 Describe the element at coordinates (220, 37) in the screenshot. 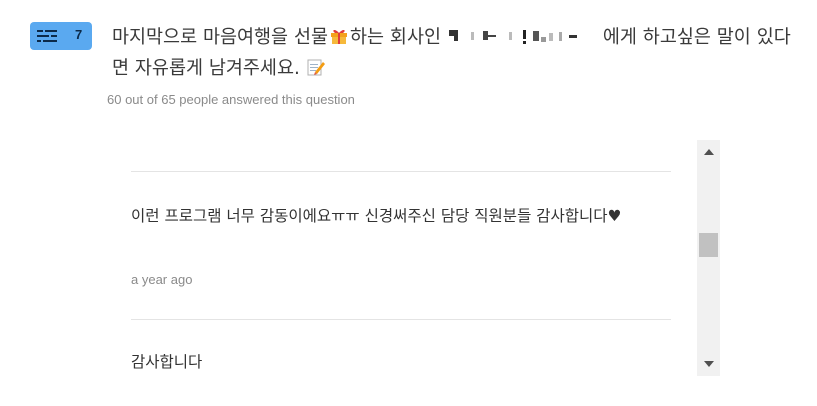

I see `question-text-part-1: 마지막으로 마음여행을 선물` at that location.